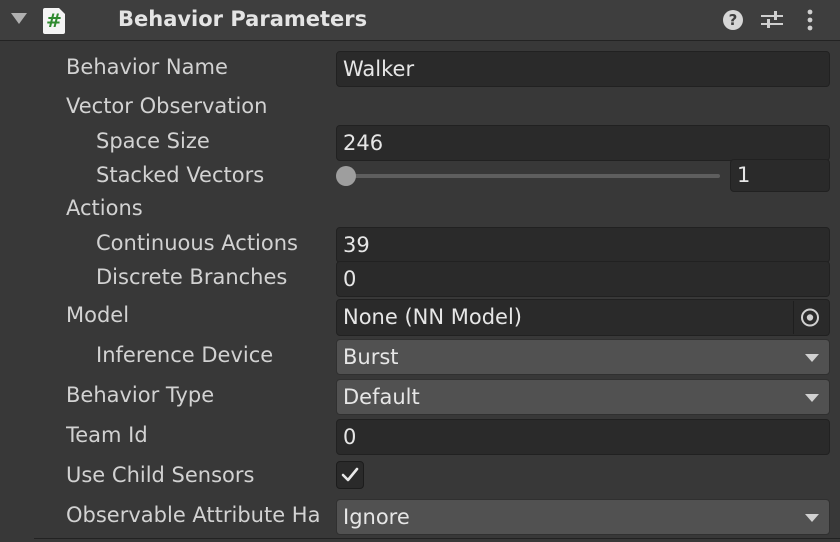 This screenshot has height=542, width=840. I want to click on stacked-vectors-slider-thumb, so click(346, 176).